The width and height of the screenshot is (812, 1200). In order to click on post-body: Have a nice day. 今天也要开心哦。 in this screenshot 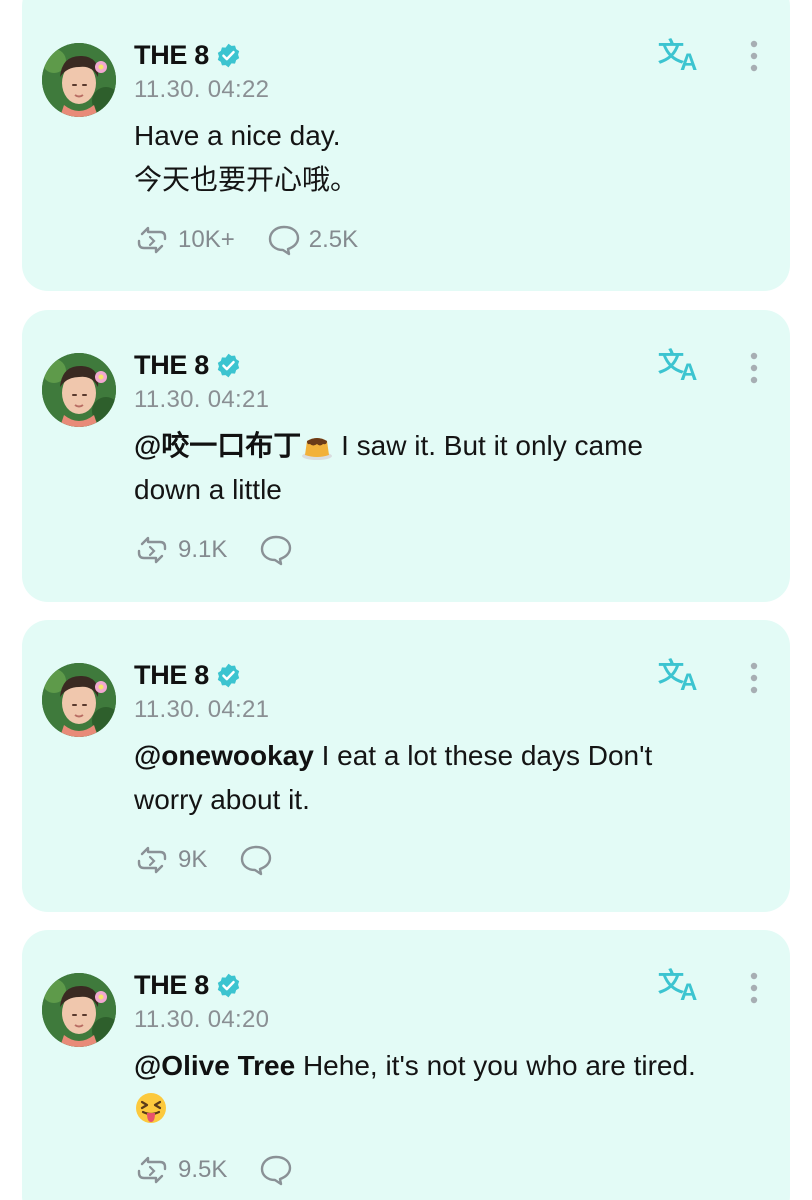, I will do `click(444, 158)`.